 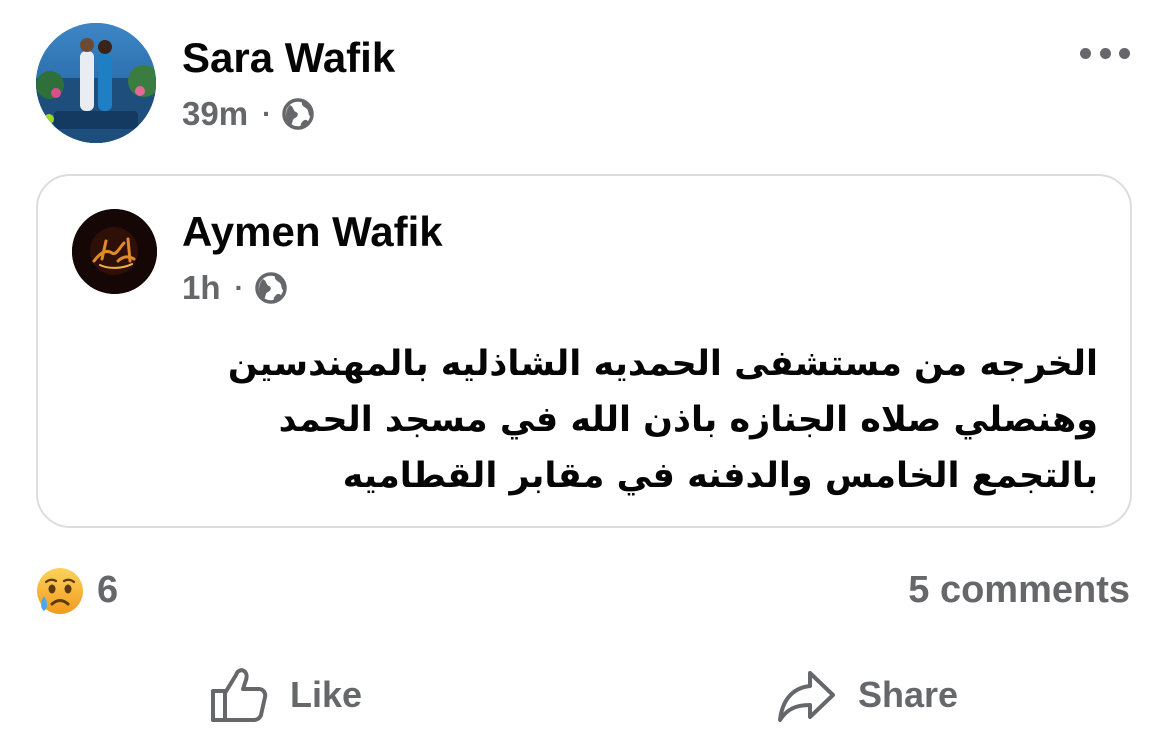 I want to click on more-horizontal-icon, so click(x=1085, y=53).